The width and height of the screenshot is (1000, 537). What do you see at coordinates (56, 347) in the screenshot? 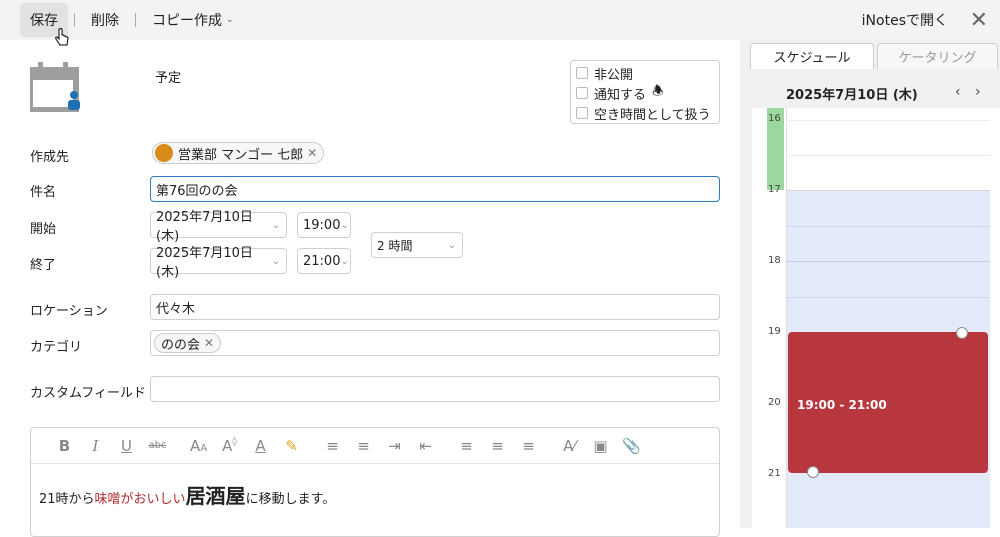
I see `category-label: カテゴリ` at bounding box center [56, 347].